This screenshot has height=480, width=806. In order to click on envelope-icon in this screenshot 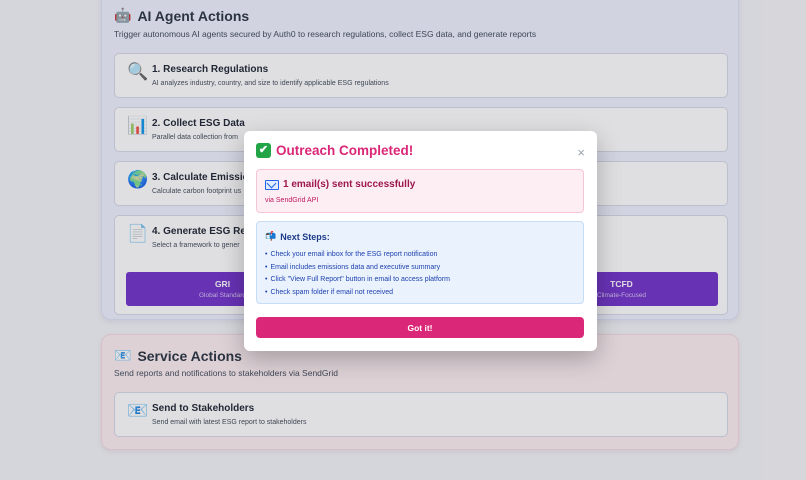, I will do `click(272, 184)`.